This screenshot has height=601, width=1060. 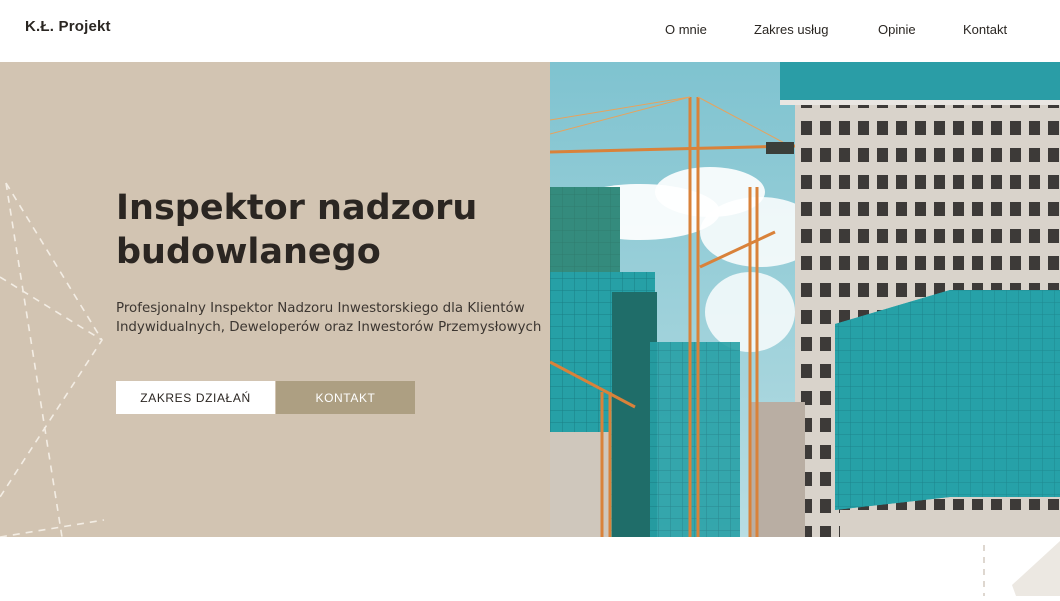 I want to click on contact-button: KONTAKT, so click(x=345, y=397).